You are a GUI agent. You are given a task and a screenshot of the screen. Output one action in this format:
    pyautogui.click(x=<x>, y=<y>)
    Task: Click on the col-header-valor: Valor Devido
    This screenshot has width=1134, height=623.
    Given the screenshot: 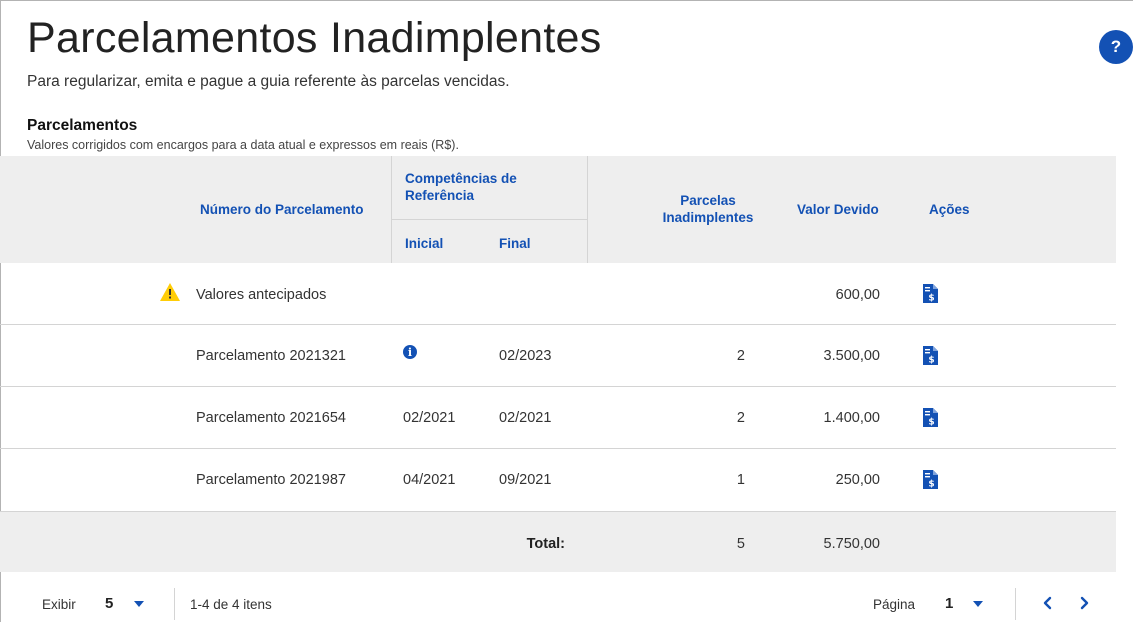 What is the action you would take?
    pyautogui.click(x=838, y=209)
    